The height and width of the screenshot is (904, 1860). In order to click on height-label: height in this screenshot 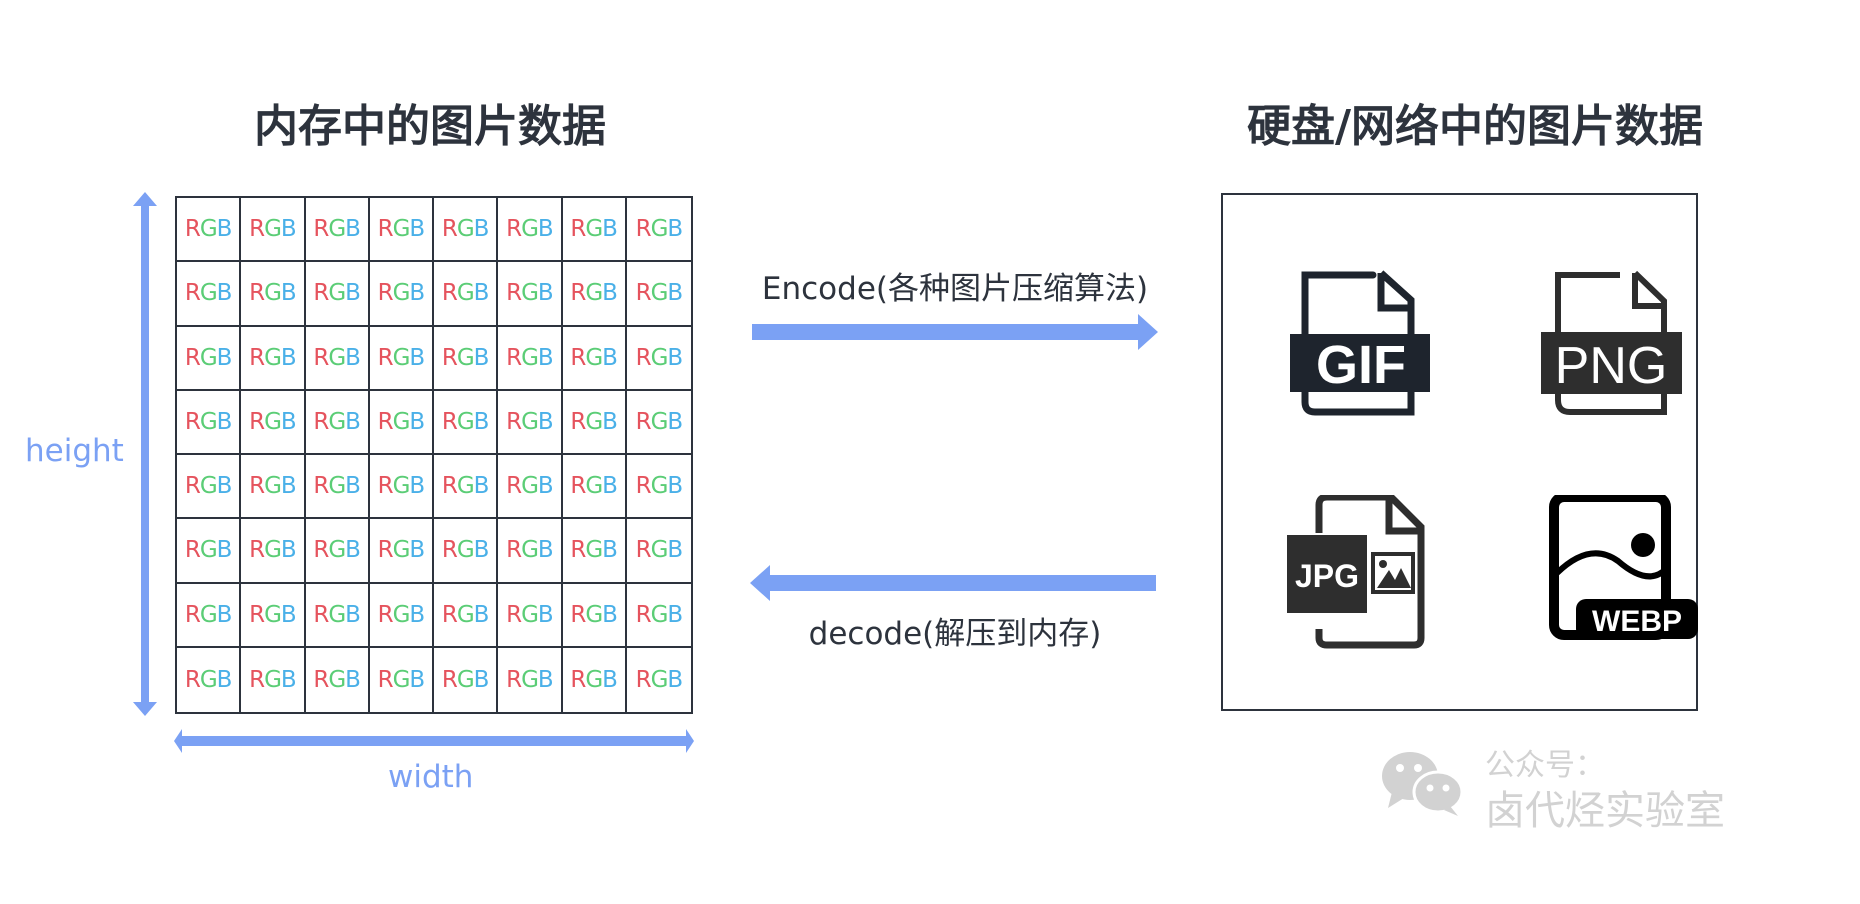, I will do `click(74, 451)`.